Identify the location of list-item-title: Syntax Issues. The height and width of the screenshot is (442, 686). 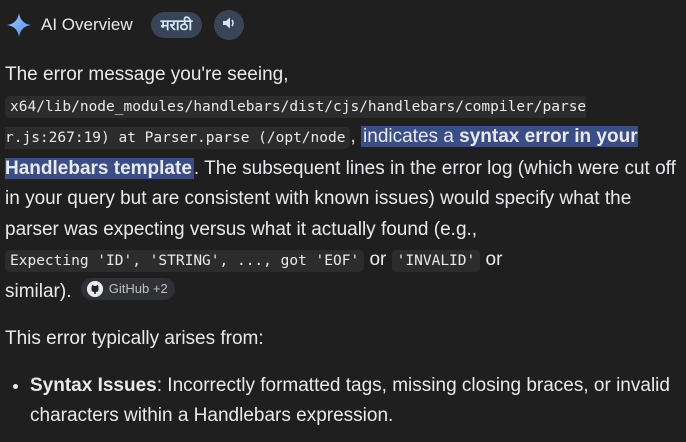
(93, 385).